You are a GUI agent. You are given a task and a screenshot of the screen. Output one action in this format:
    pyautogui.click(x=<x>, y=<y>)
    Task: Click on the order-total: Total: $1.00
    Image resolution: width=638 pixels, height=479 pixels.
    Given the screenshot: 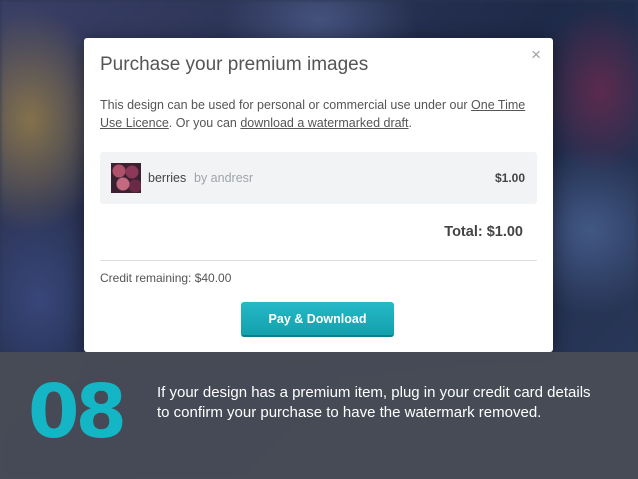 What is the action you would take?
    pyautogui.click(x=483, y=232)
    